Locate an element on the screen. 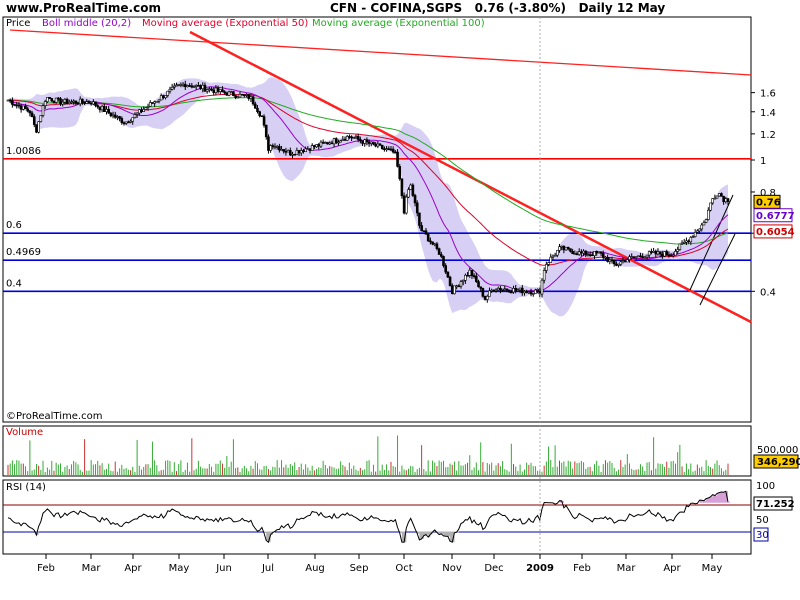 This screenshot has width=800, height=600. legend-boll: Boll middle (20,2) is located at coordinates (86, 23).